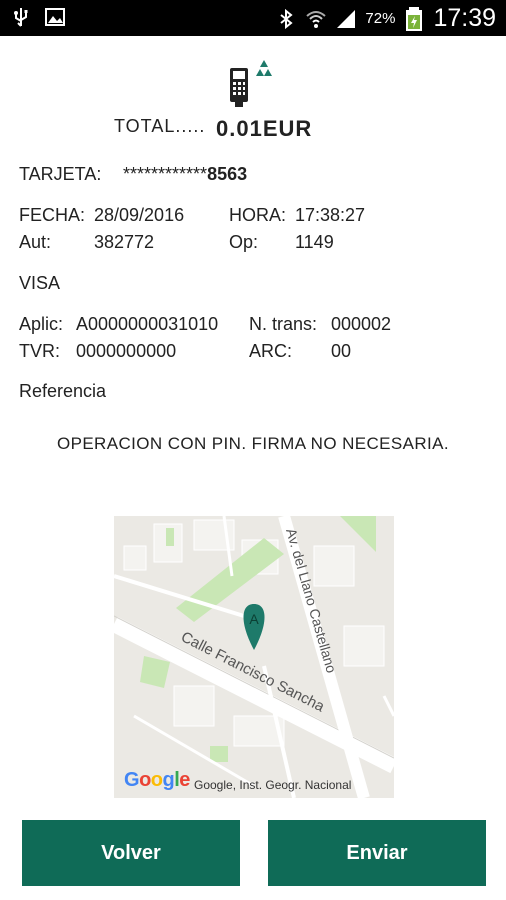 This screenshot has width=506, height=900. Describe the element at coordinates (227, 174) in the screenshot. I see `tarjeta-last-digits: 8563` at that location.